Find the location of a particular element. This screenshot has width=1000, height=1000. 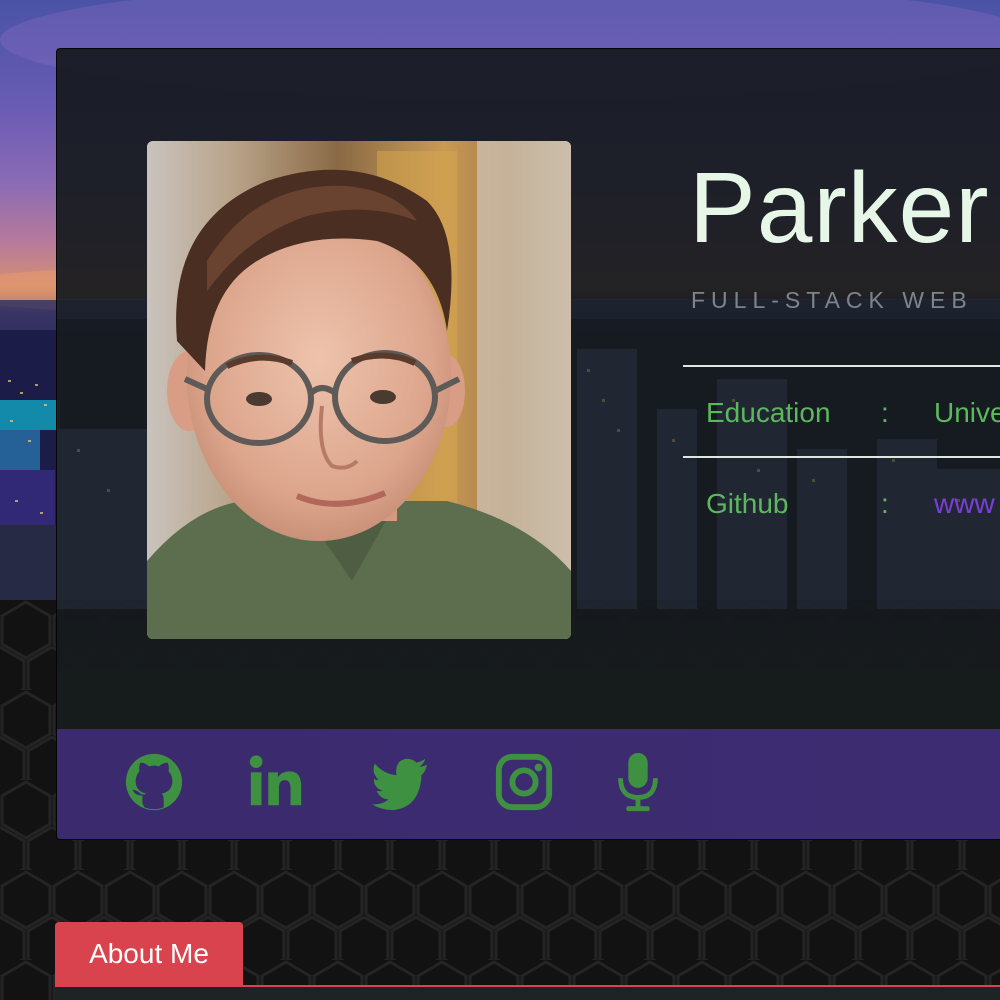

twitter-icon is located at coordinates (400, 782).